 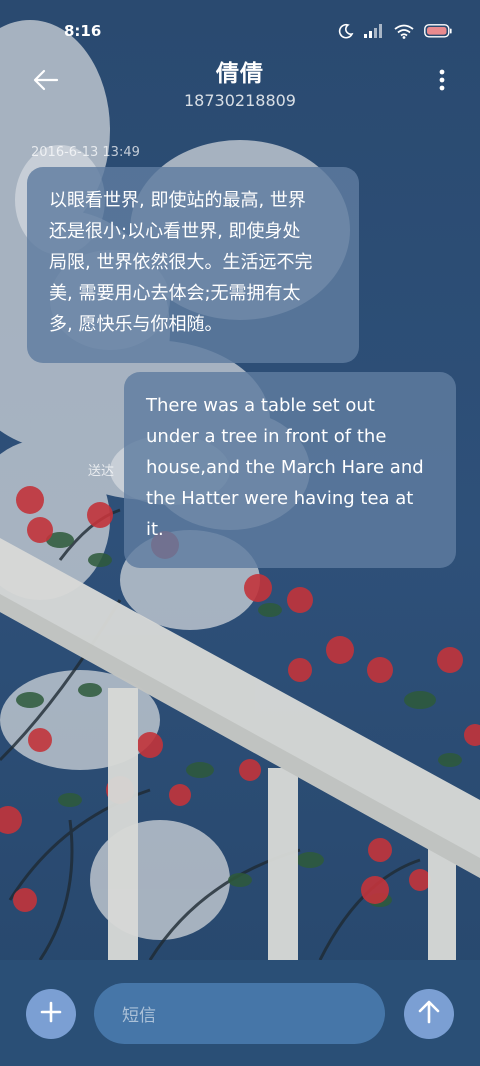 I want to click on send-button, so click(x=429, y=1014).